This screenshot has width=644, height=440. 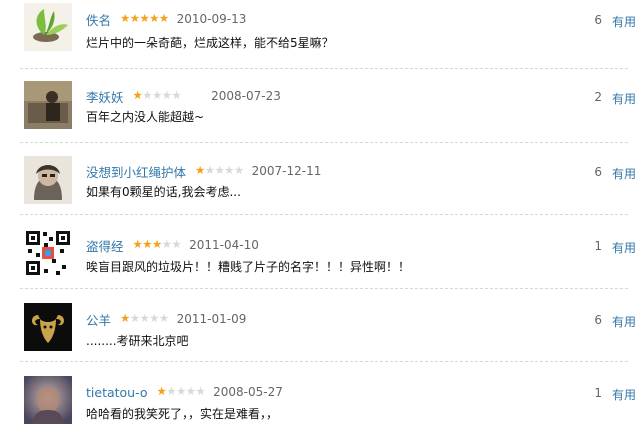 I want to click on useful-count: 2, so click(x=598, y=97).